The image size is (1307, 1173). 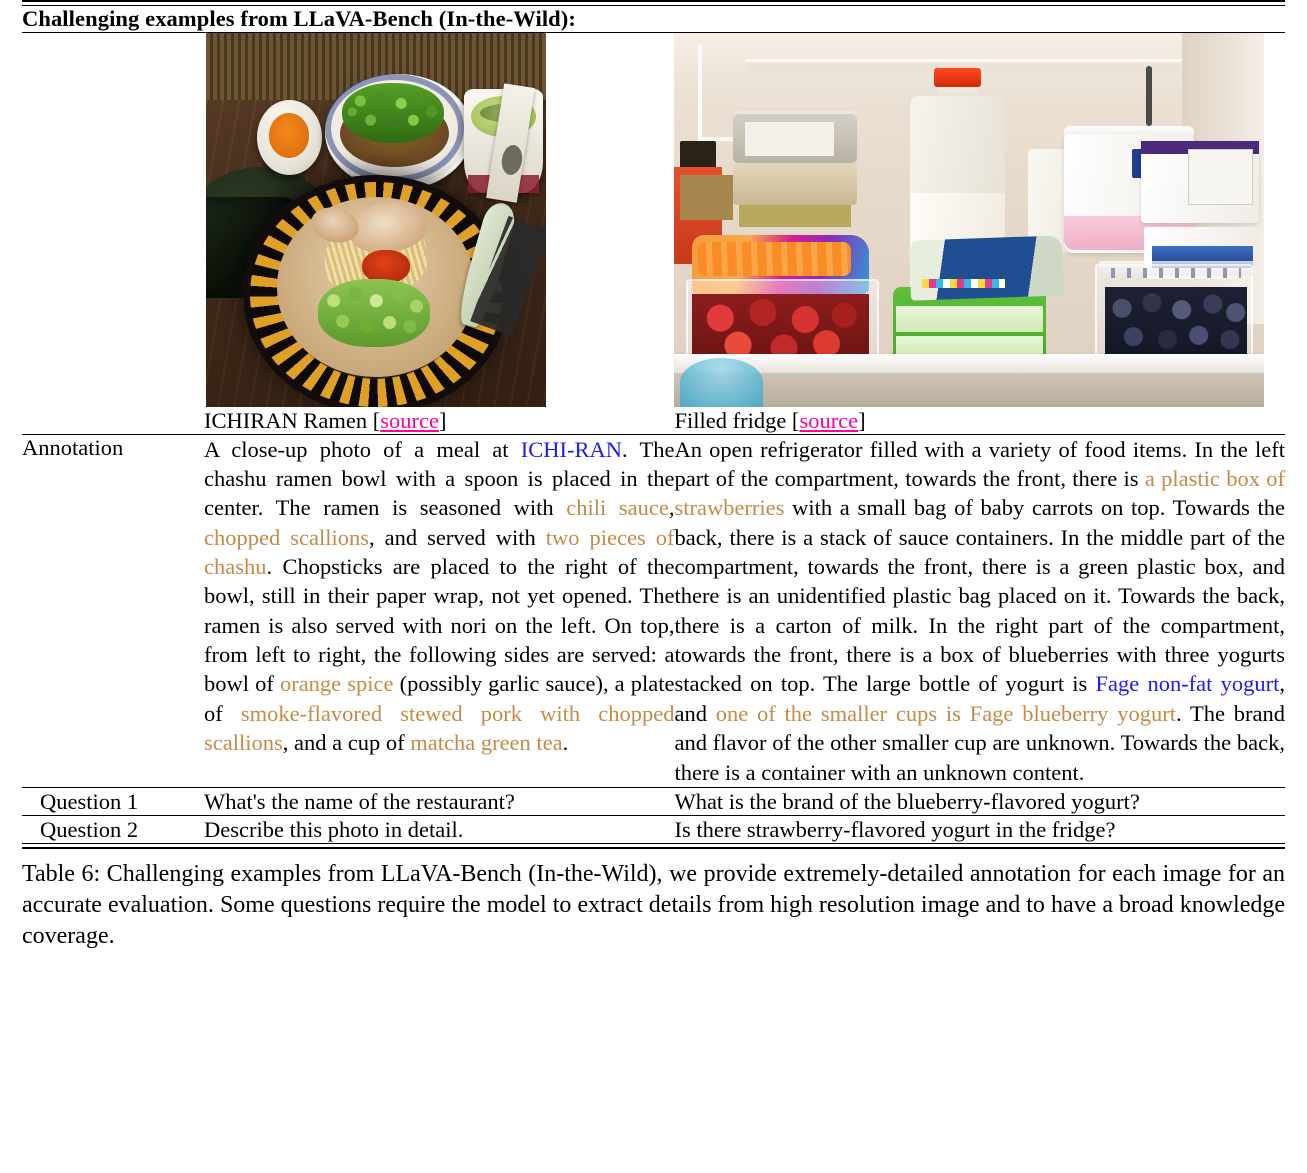 What do you see at coordinates (963, 284) in the screenshot?
I see `bag-color-dots` at bounding box center [963, 284].